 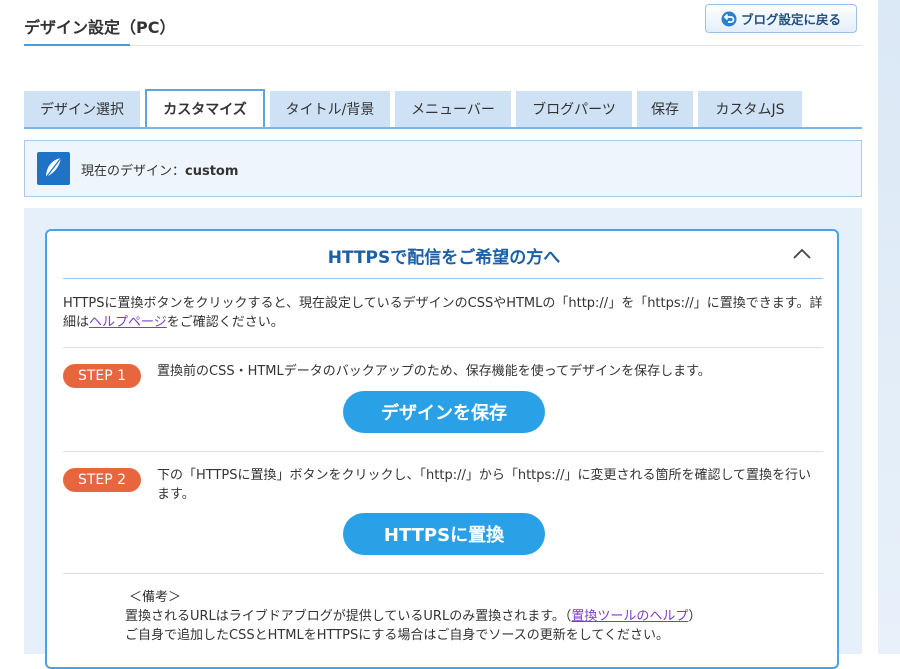 I want to click on tab-blog-parts: ブログパーツ, so click(x=574, y=109).